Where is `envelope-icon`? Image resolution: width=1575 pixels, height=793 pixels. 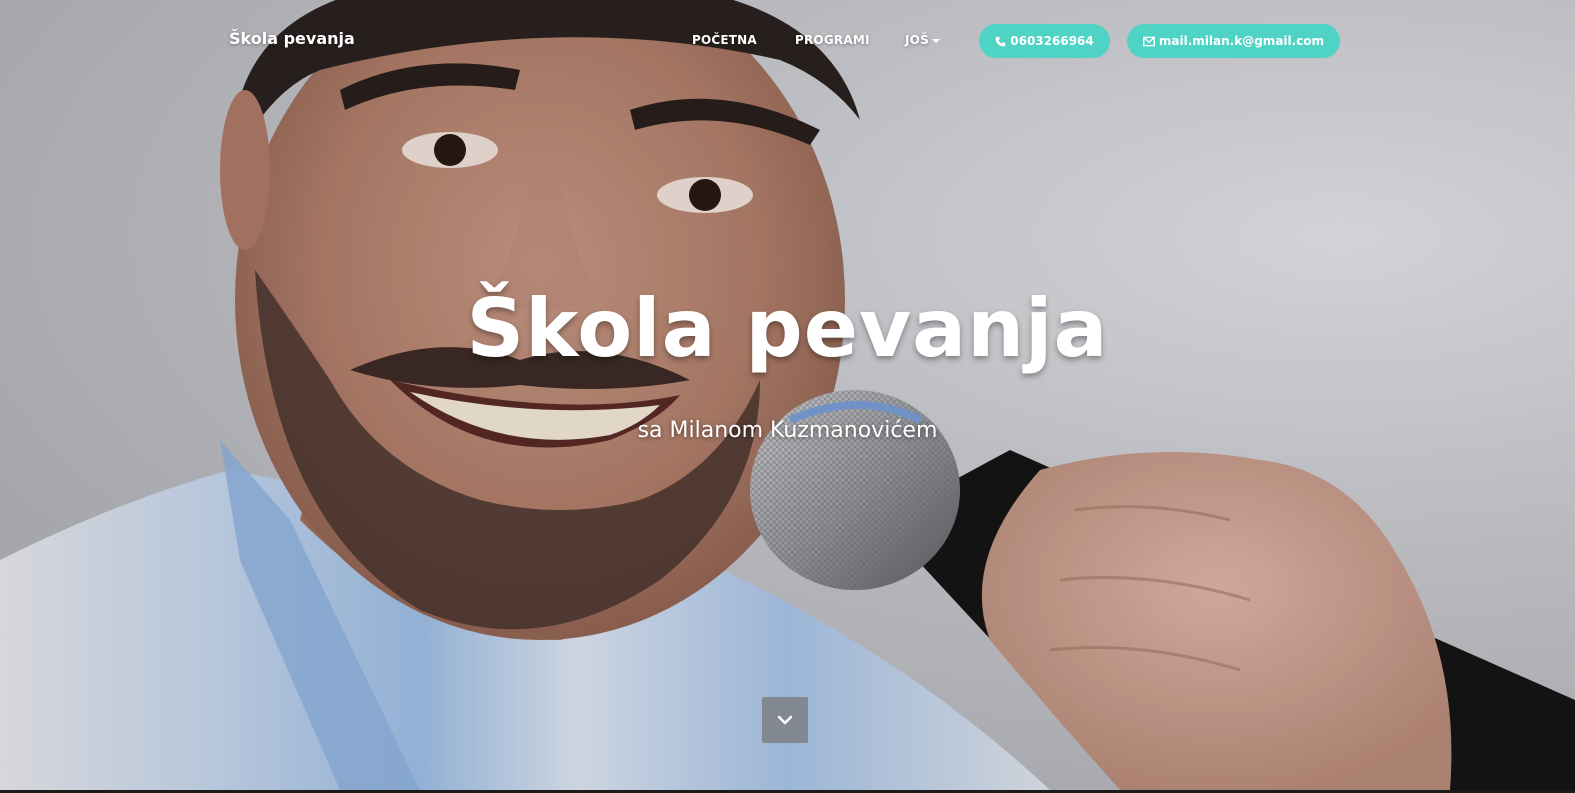
envelope-icon is located at coordinates (1148, 41).